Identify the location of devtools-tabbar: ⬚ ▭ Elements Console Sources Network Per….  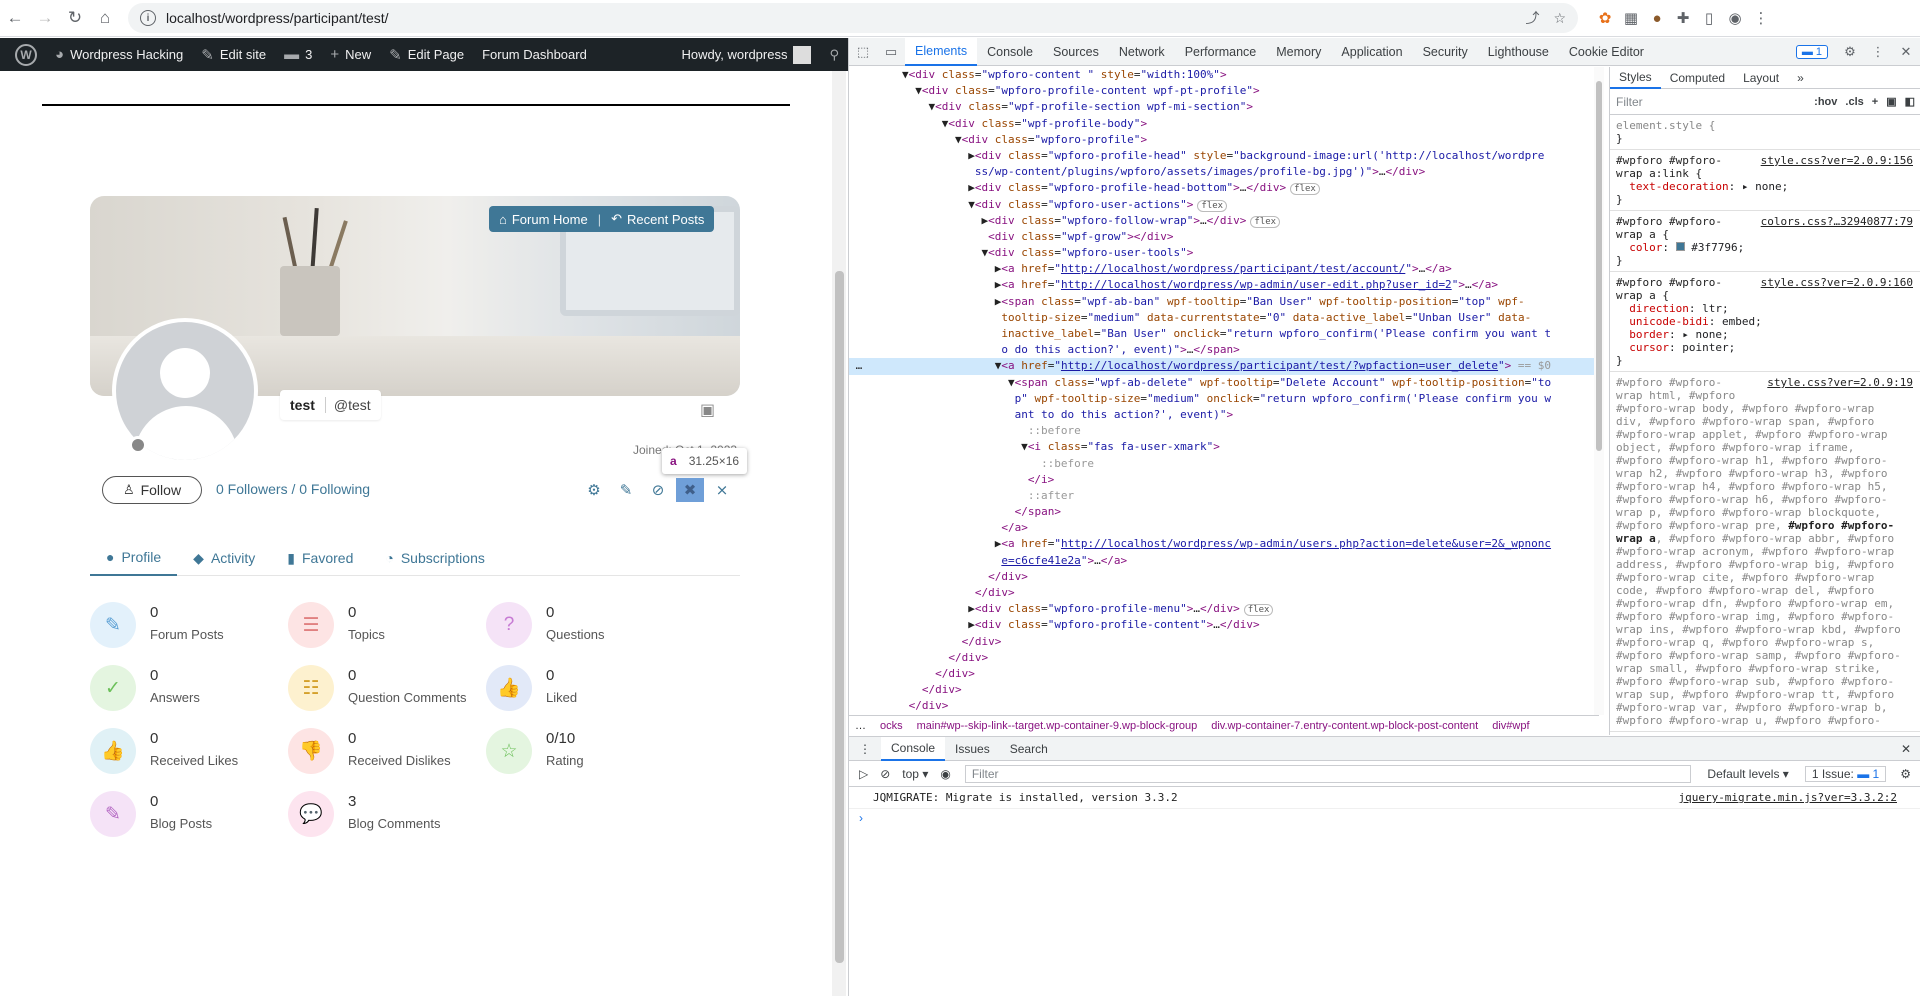
(1384, 51).